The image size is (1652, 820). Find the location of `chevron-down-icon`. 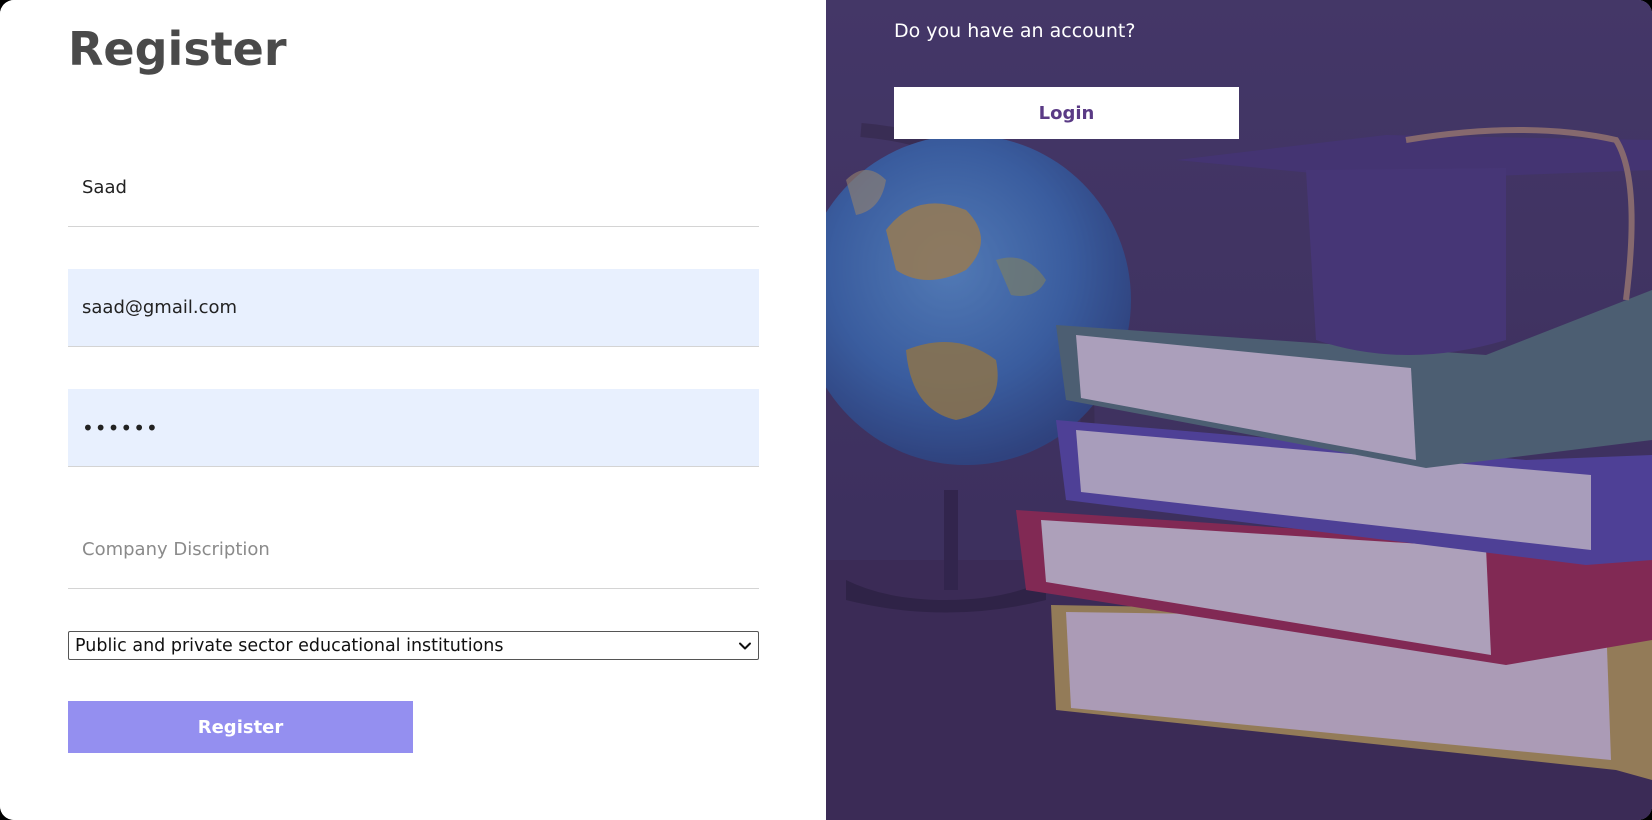

chevron-down-icon is located at coordinates (745, 646).